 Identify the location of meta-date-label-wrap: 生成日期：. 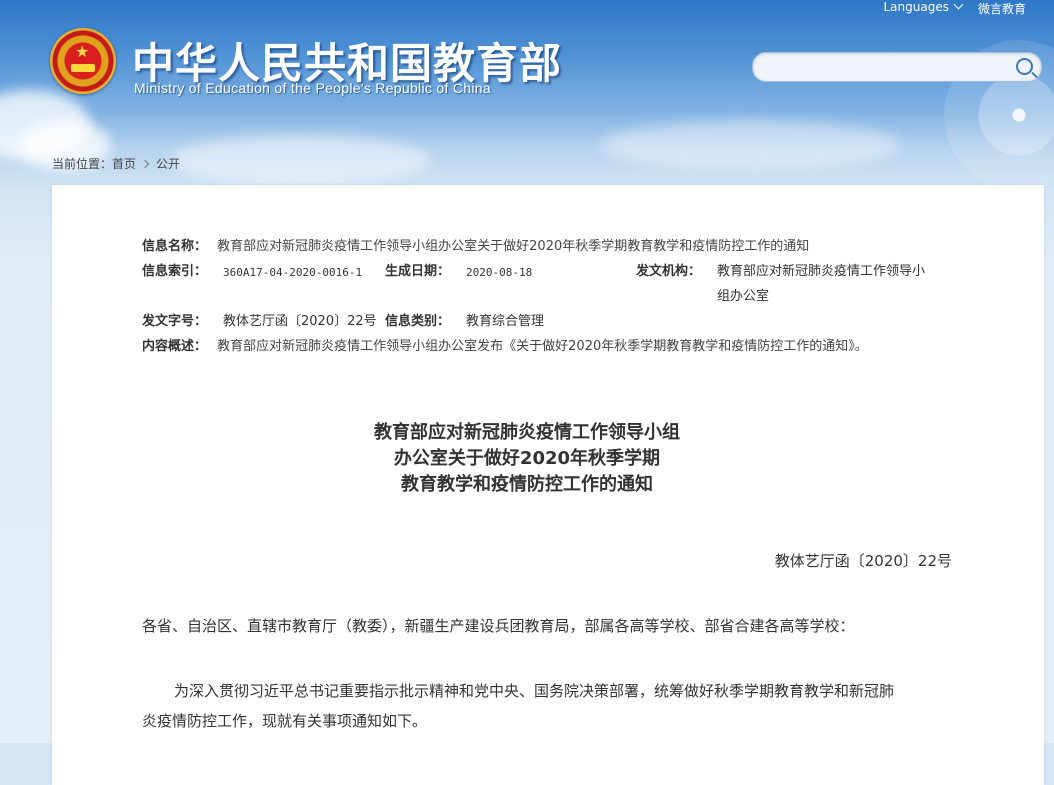
(417, 272).